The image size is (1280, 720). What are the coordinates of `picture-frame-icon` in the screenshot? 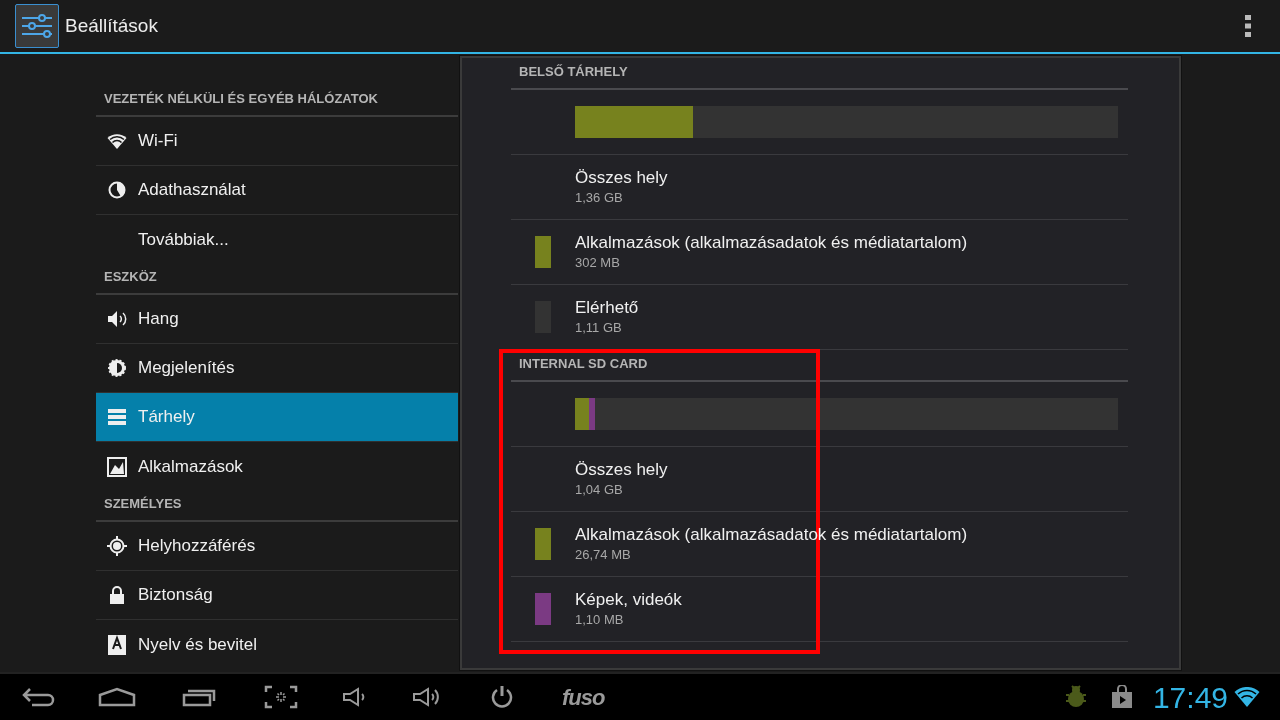 It's located at (117, 466).